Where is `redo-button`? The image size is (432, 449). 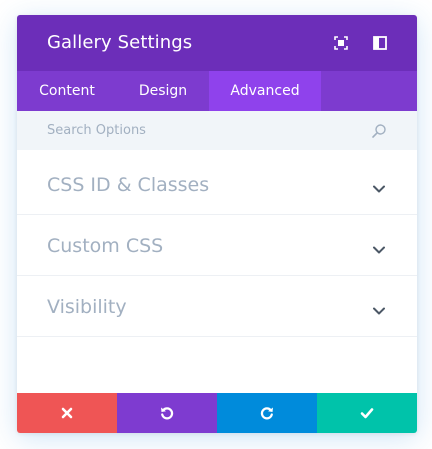 redo-button is located at coordinates (267, 413).